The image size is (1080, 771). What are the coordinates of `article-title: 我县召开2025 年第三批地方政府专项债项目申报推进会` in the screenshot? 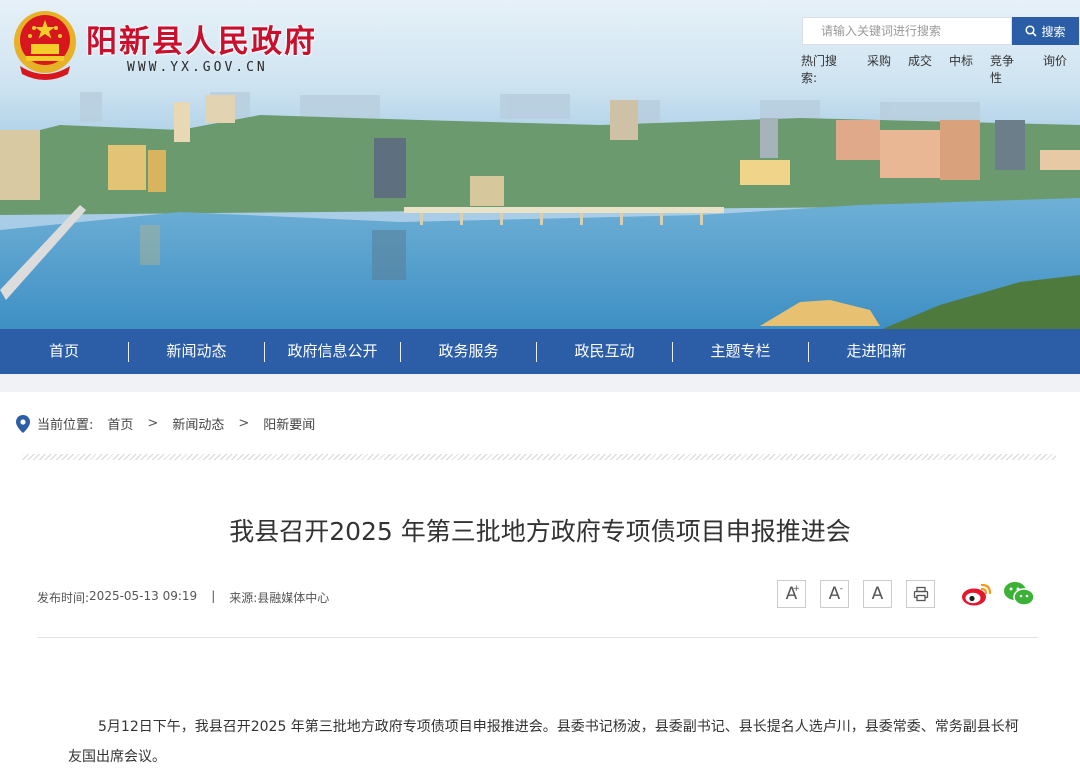 It's located at (540, 531).